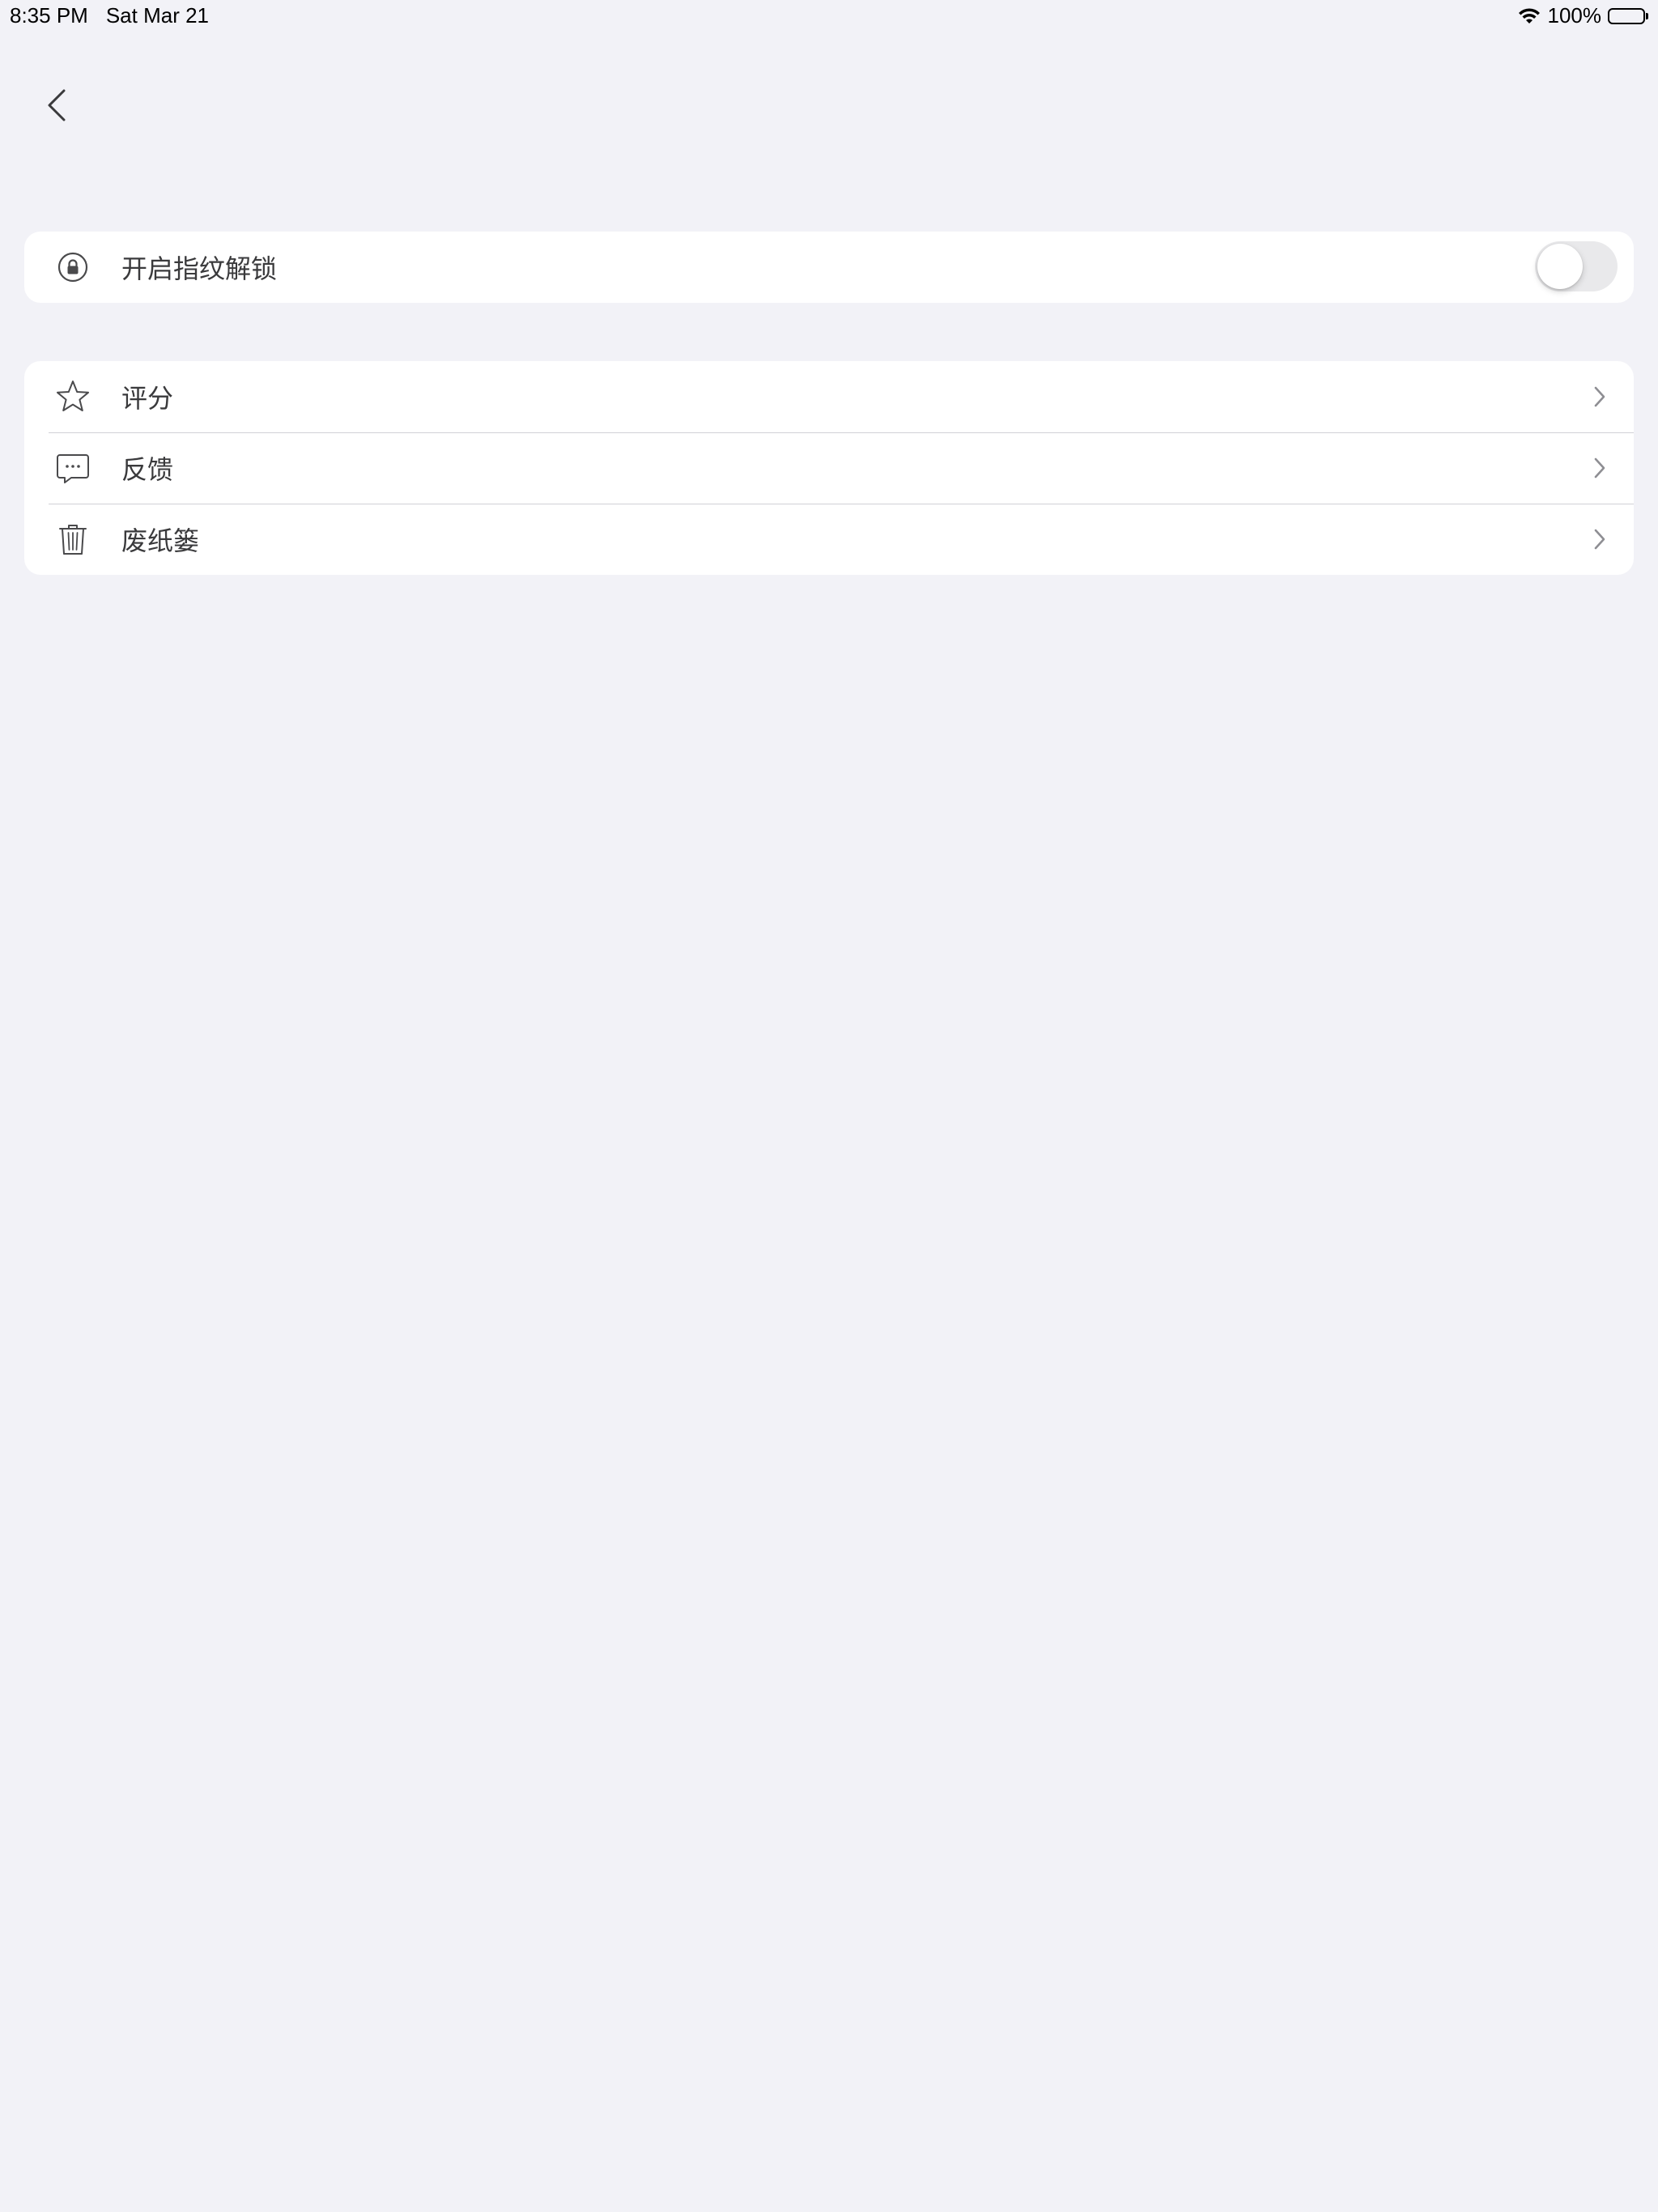 The image size is (1658, 2212). I want to click on trash-row: 废纸篓, so click(829, 539).